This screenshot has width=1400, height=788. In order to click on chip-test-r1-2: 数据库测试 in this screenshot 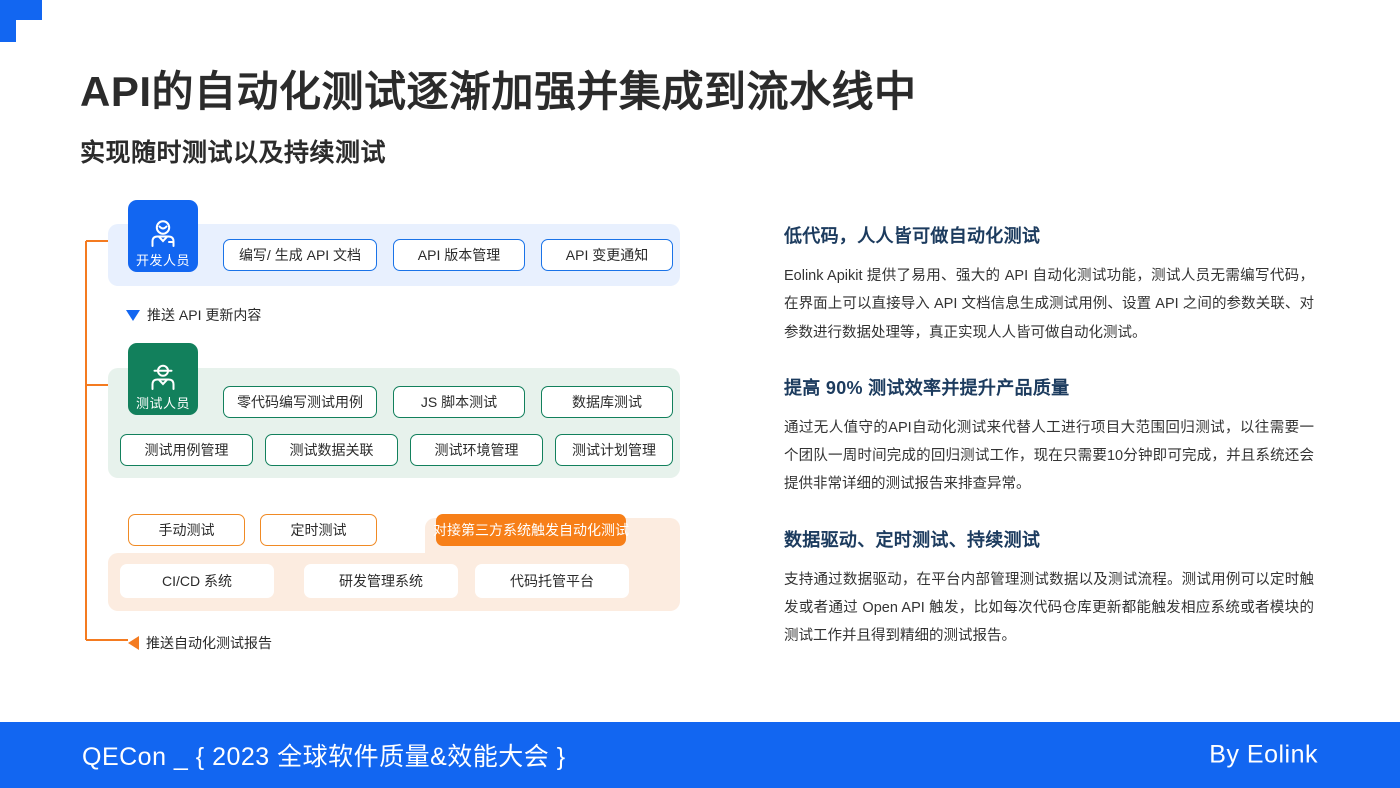, I will do `click(607, 402)`.